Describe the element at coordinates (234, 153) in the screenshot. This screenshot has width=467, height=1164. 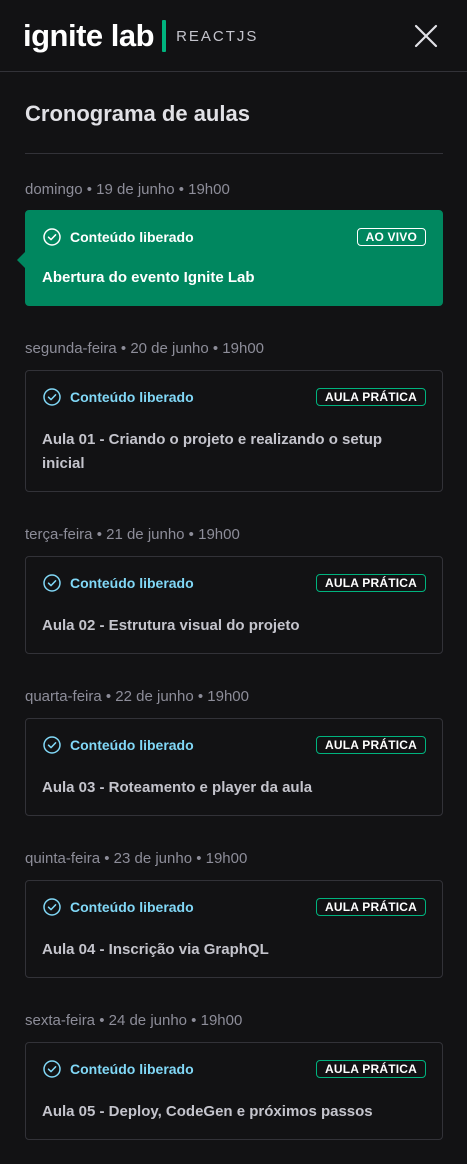
I see `divider` at that location.